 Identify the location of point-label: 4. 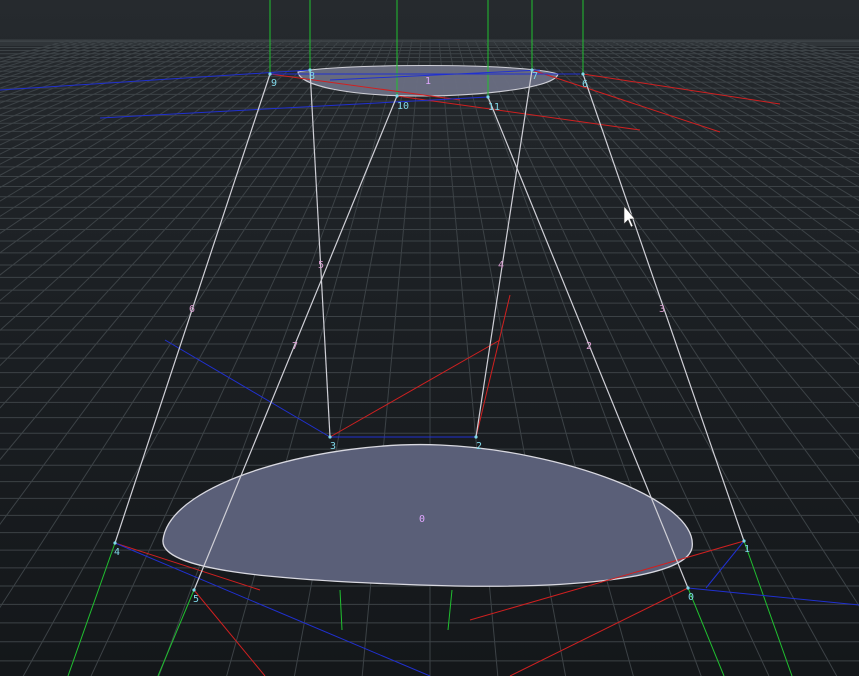
(117, 552).